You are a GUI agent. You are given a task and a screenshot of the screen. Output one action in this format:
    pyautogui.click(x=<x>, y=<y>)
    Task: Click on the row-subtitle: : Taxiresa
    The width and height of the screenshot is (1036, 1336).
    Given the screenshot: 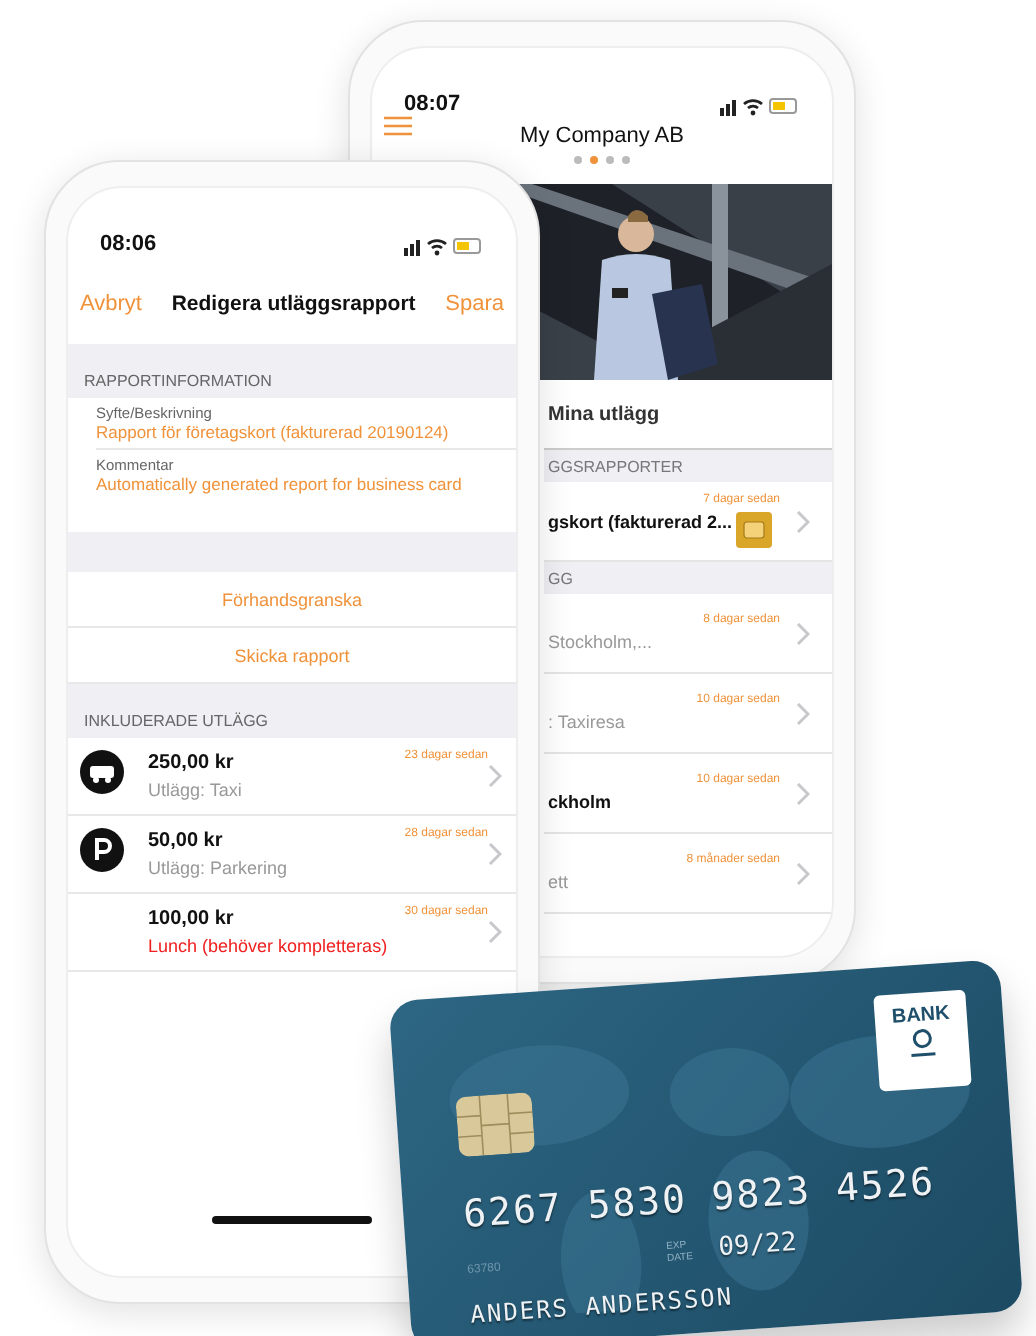 What is the action you would take?
    pyautogui.click(x=586, y=722)
    